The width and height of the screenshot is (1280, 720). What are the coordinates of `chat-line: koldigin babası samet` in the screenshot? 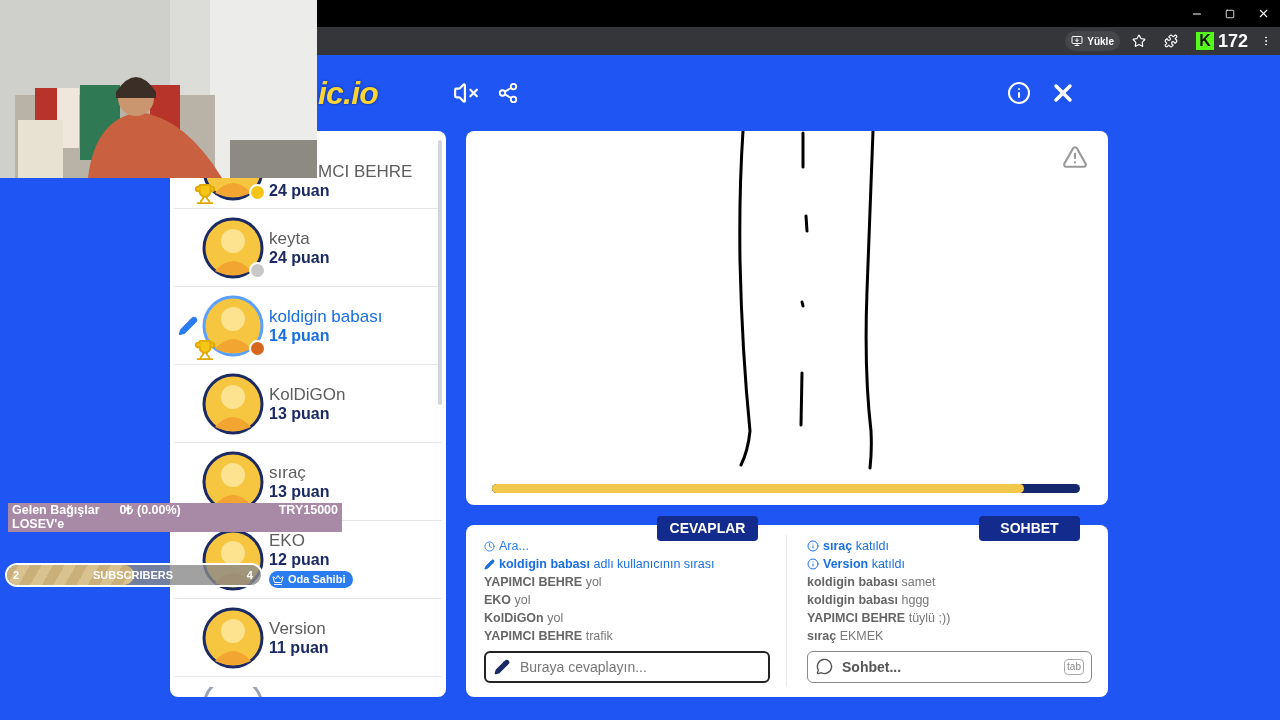 It's located at (872, 582).